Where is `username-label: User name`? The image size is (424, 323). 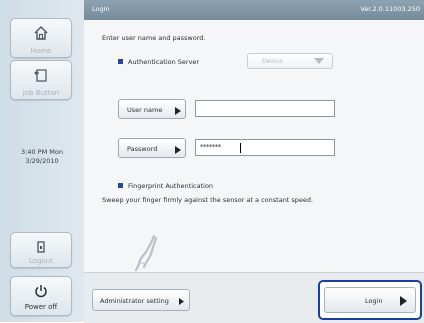 username-label: User name is located at coordinates (145, 110).